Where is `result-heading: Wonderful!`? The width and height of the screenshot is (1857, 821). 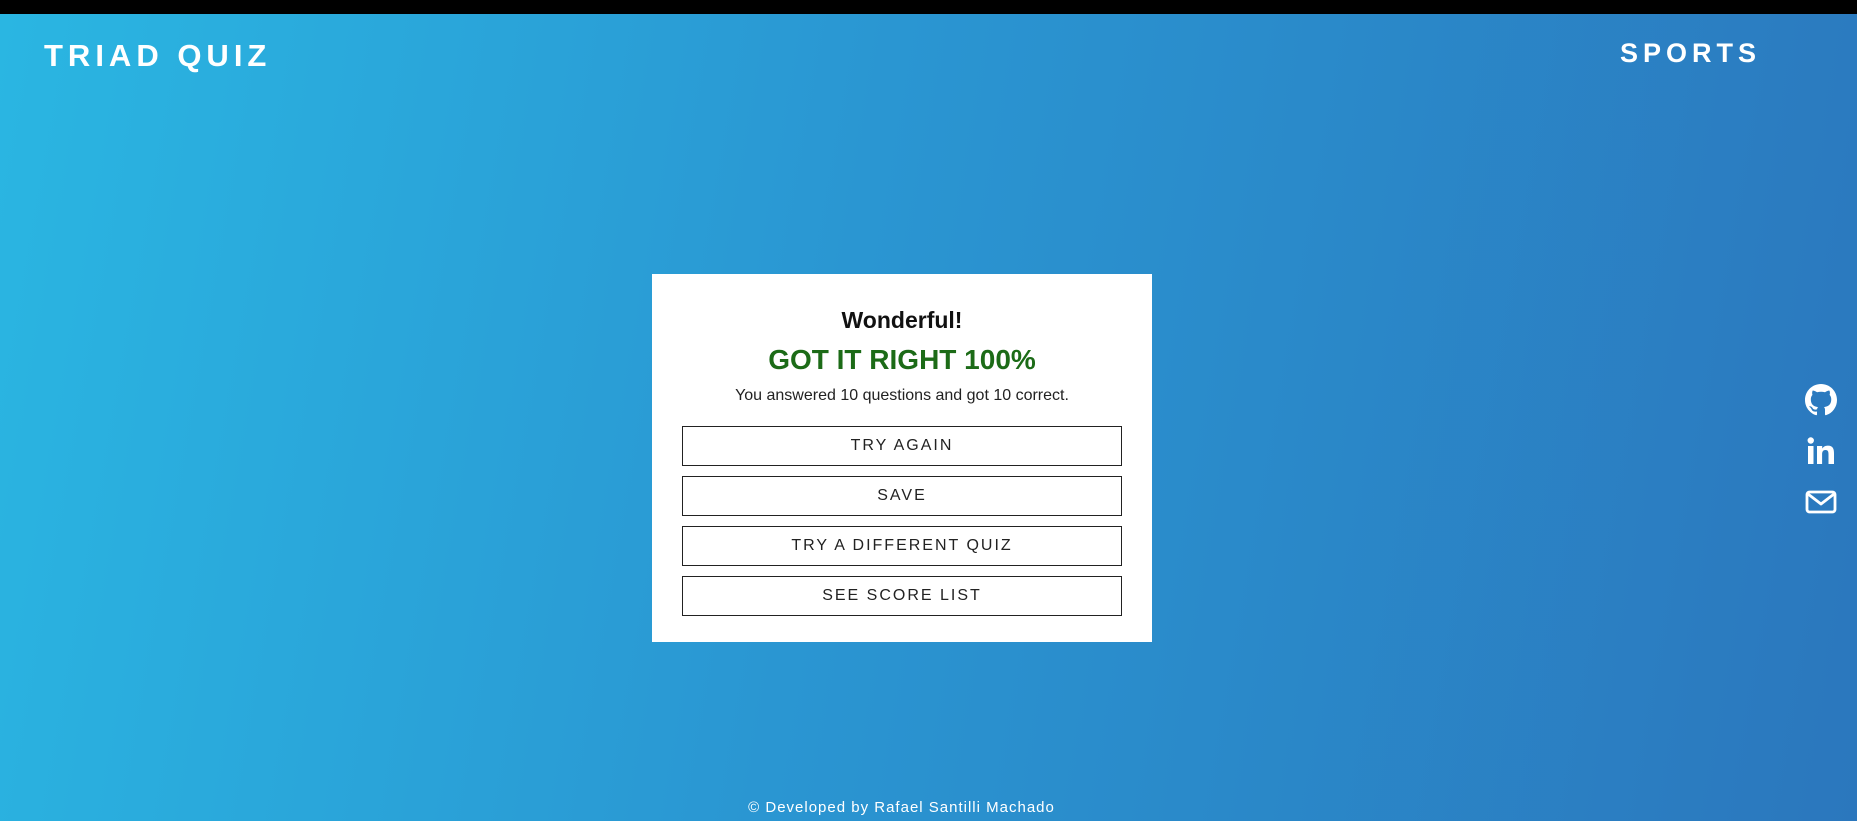
result-heading: Wonderful! is located at coordinates (902, 320).